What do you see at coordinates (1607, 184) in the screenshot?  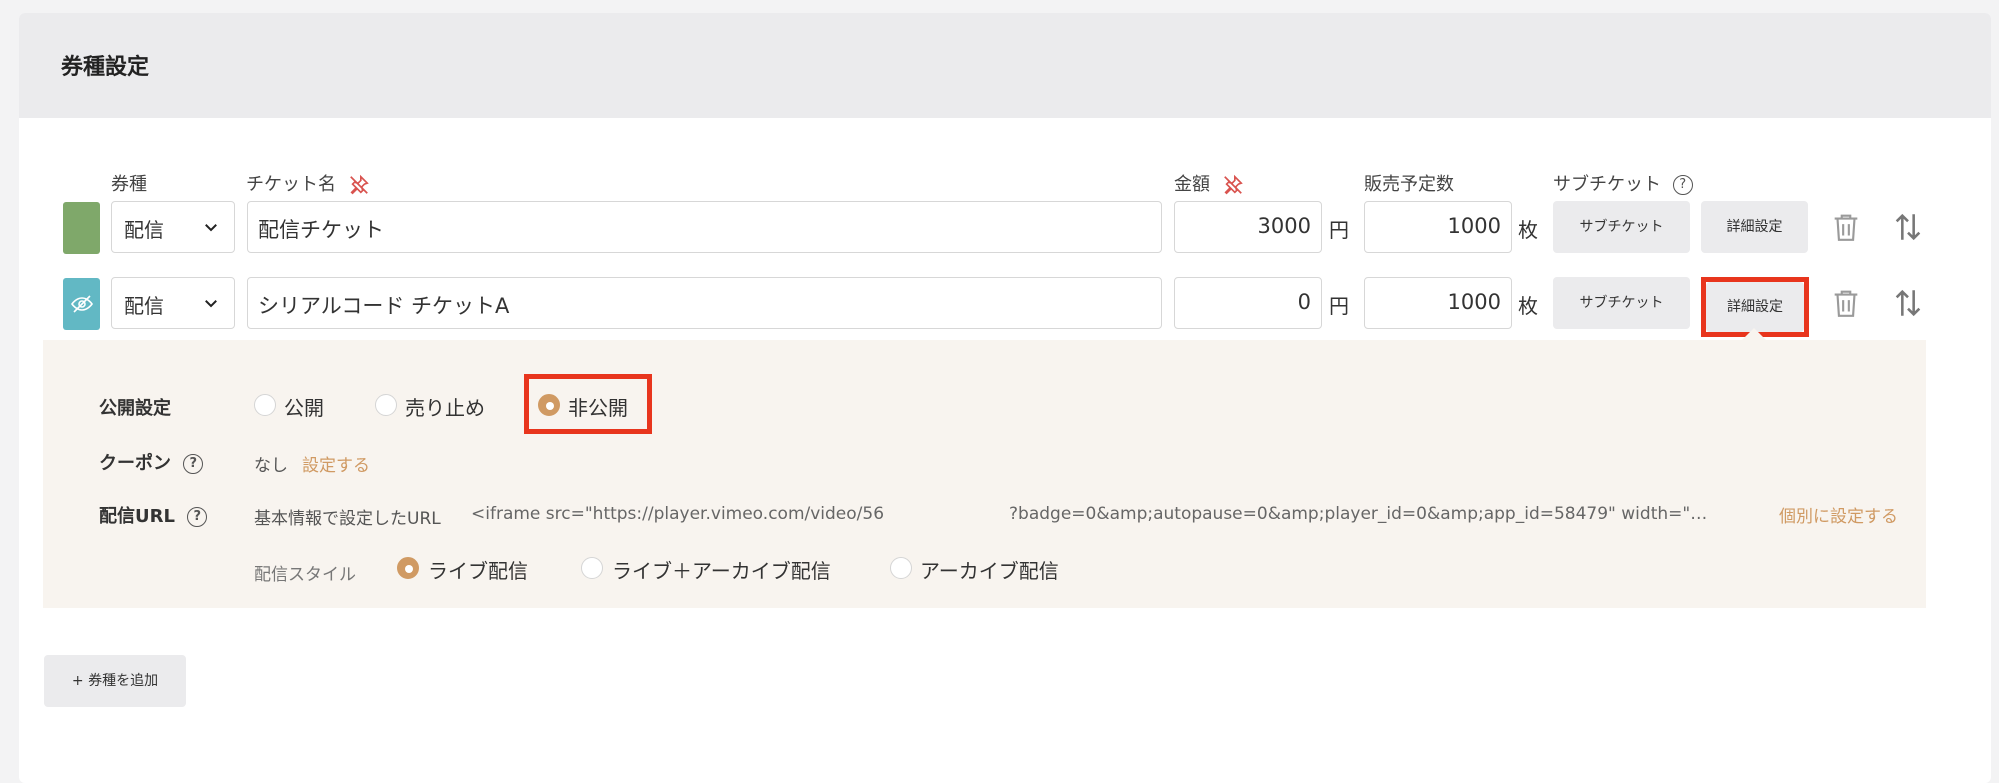 I see `header-subticket-label: サブチケット` at bounding box center [1607, 184].